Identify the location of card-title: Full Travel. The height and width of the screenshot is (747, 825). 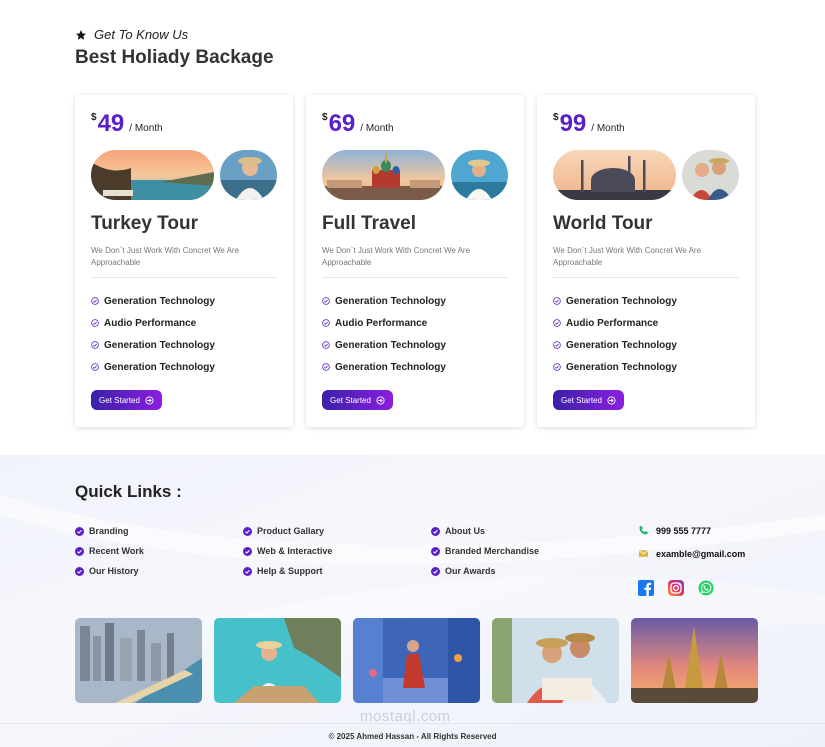
(369, 223).